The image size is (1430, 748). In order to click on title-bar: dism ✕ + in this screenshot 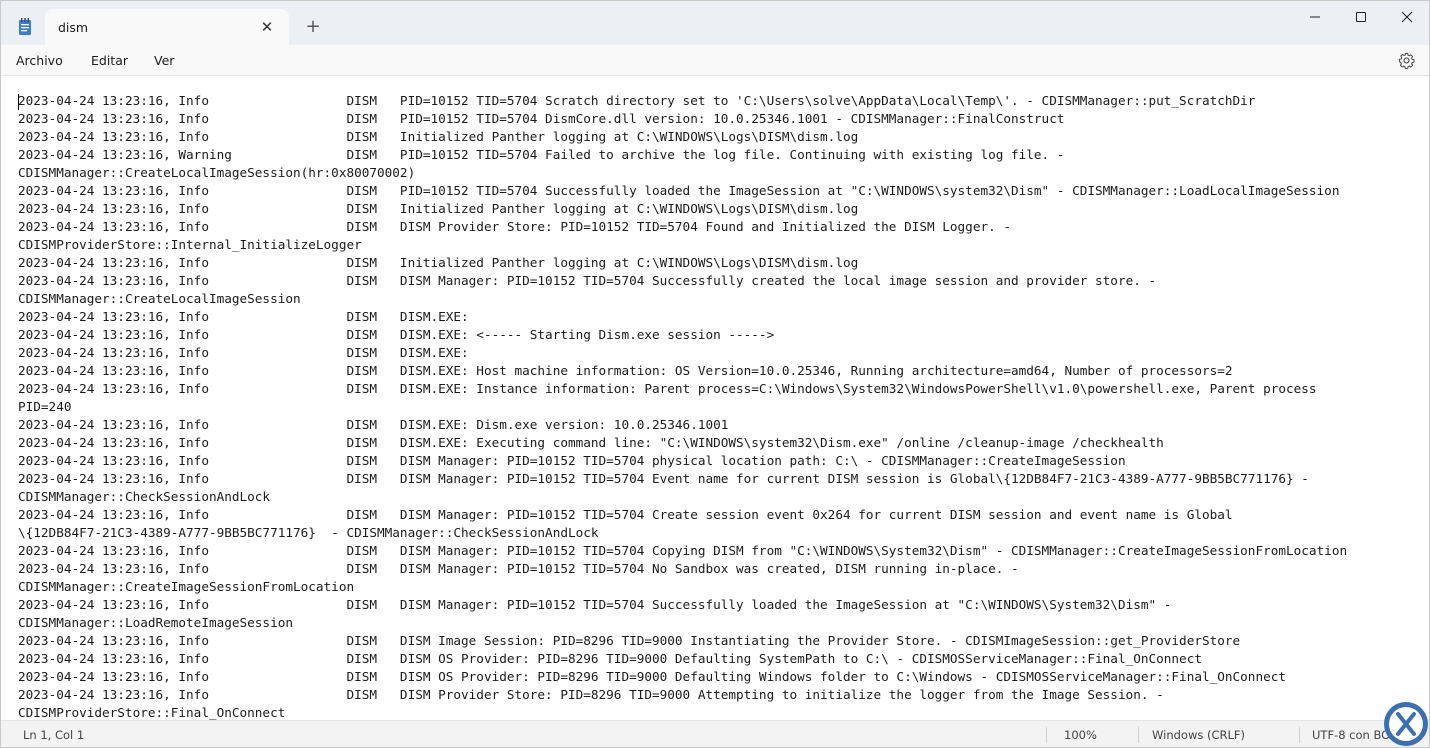, I will do `click(715, 23)`.